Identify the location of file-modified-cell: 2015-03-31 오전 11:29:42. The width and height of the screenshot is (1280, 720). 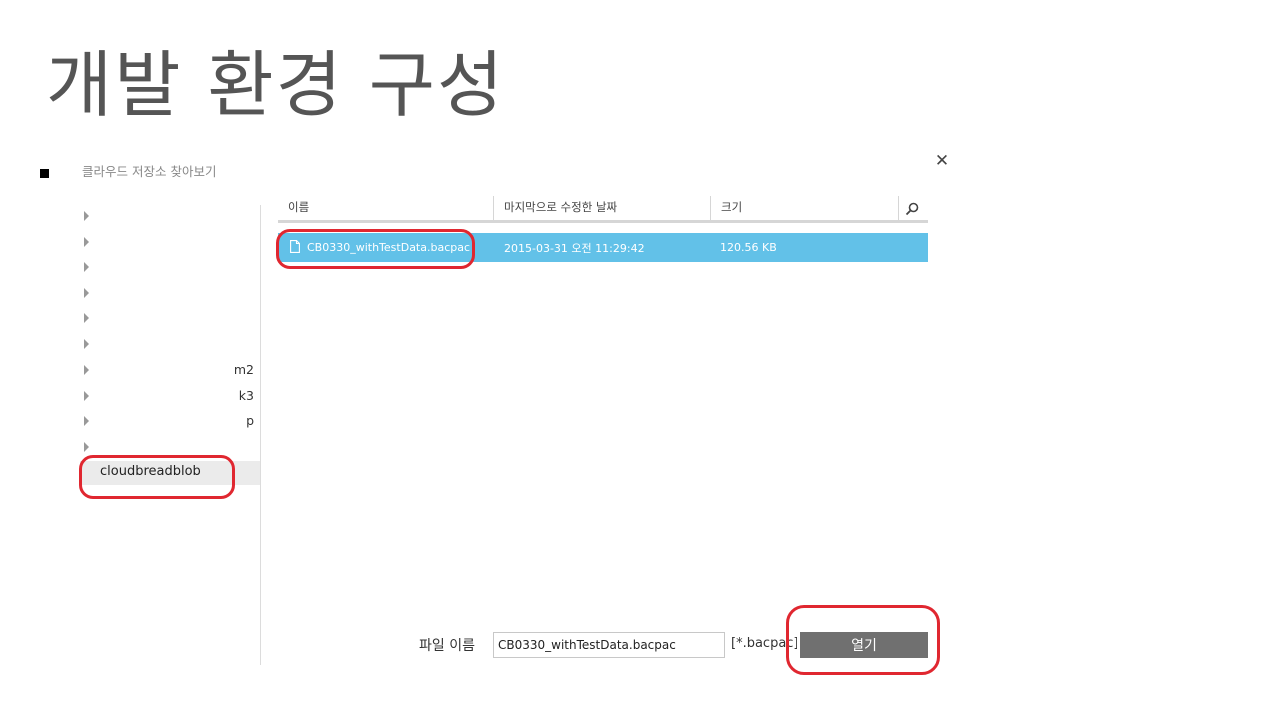
(574, 248).